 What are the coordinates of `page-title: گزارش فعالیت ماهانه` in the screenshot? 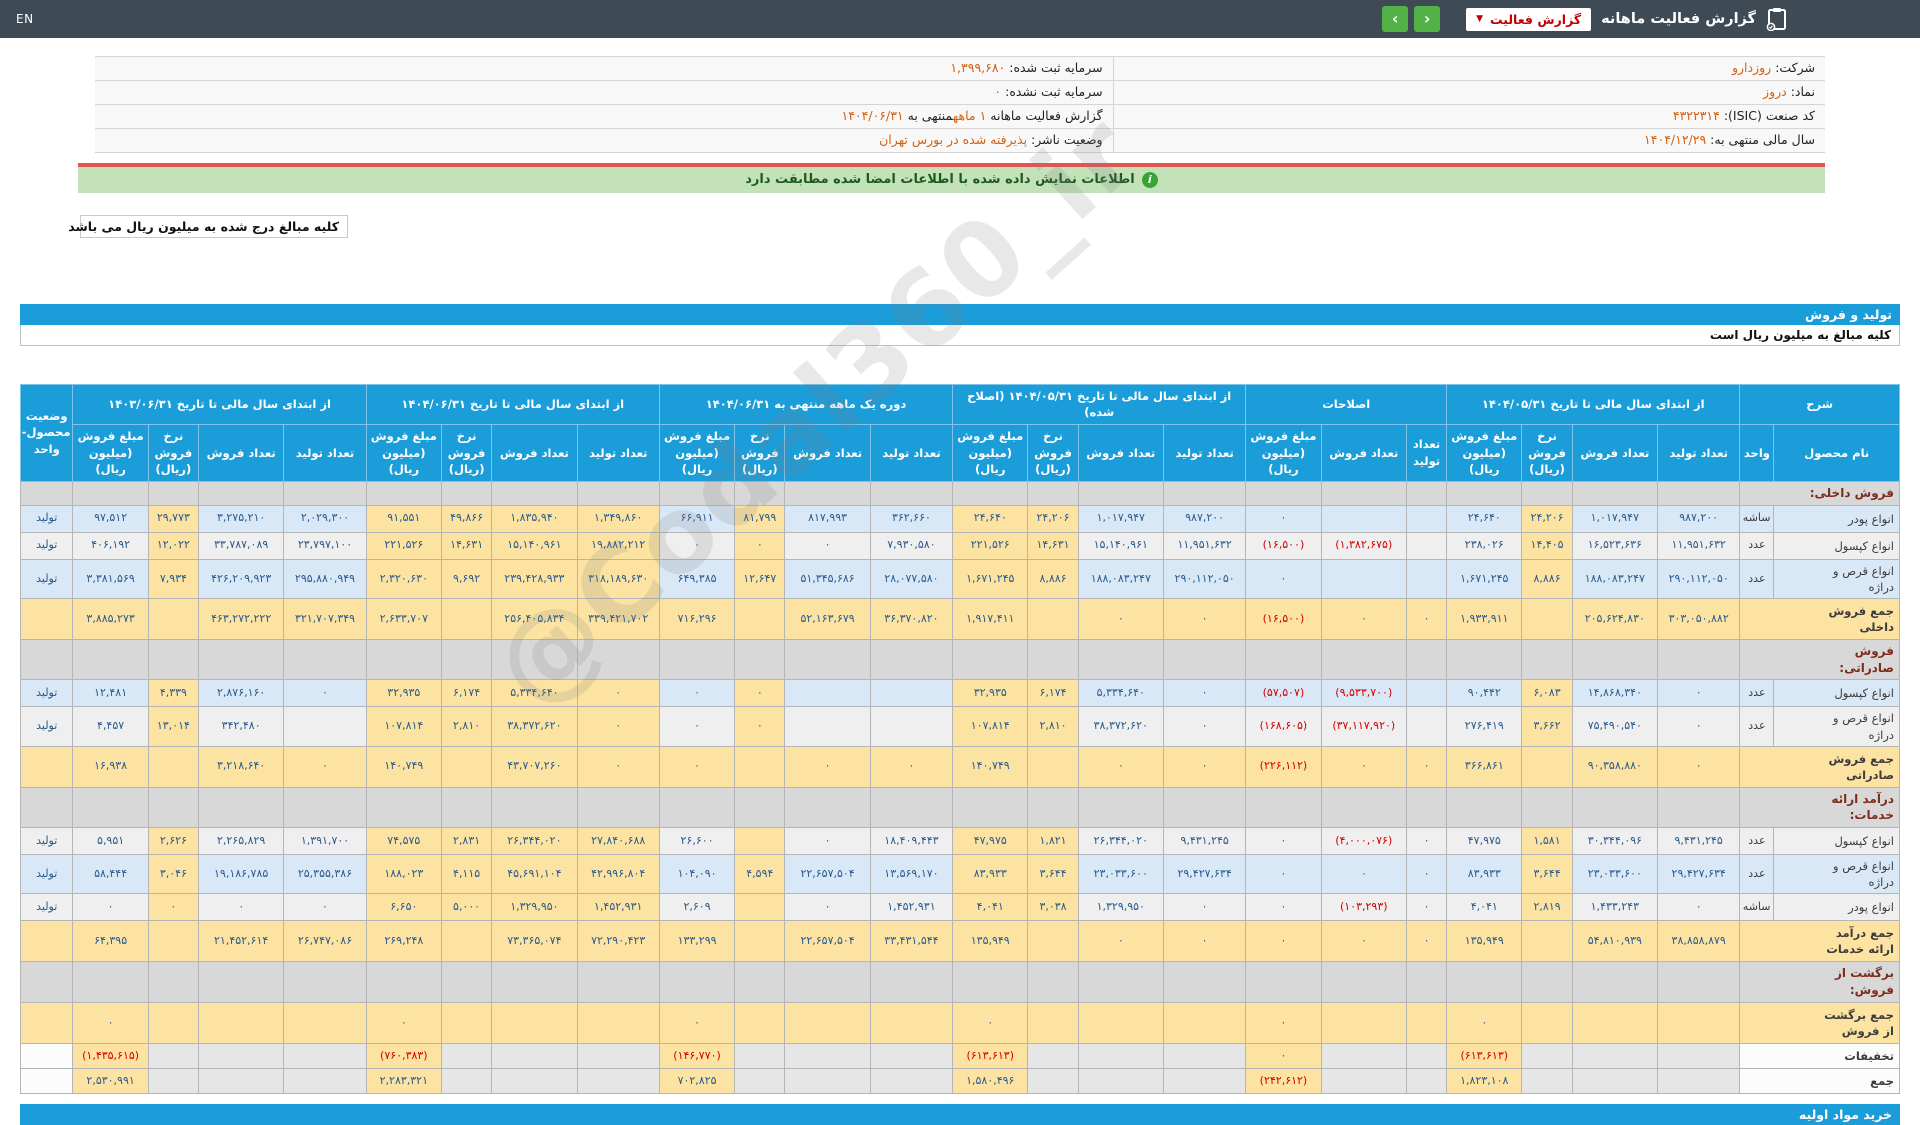 It's located at (1678, 19).